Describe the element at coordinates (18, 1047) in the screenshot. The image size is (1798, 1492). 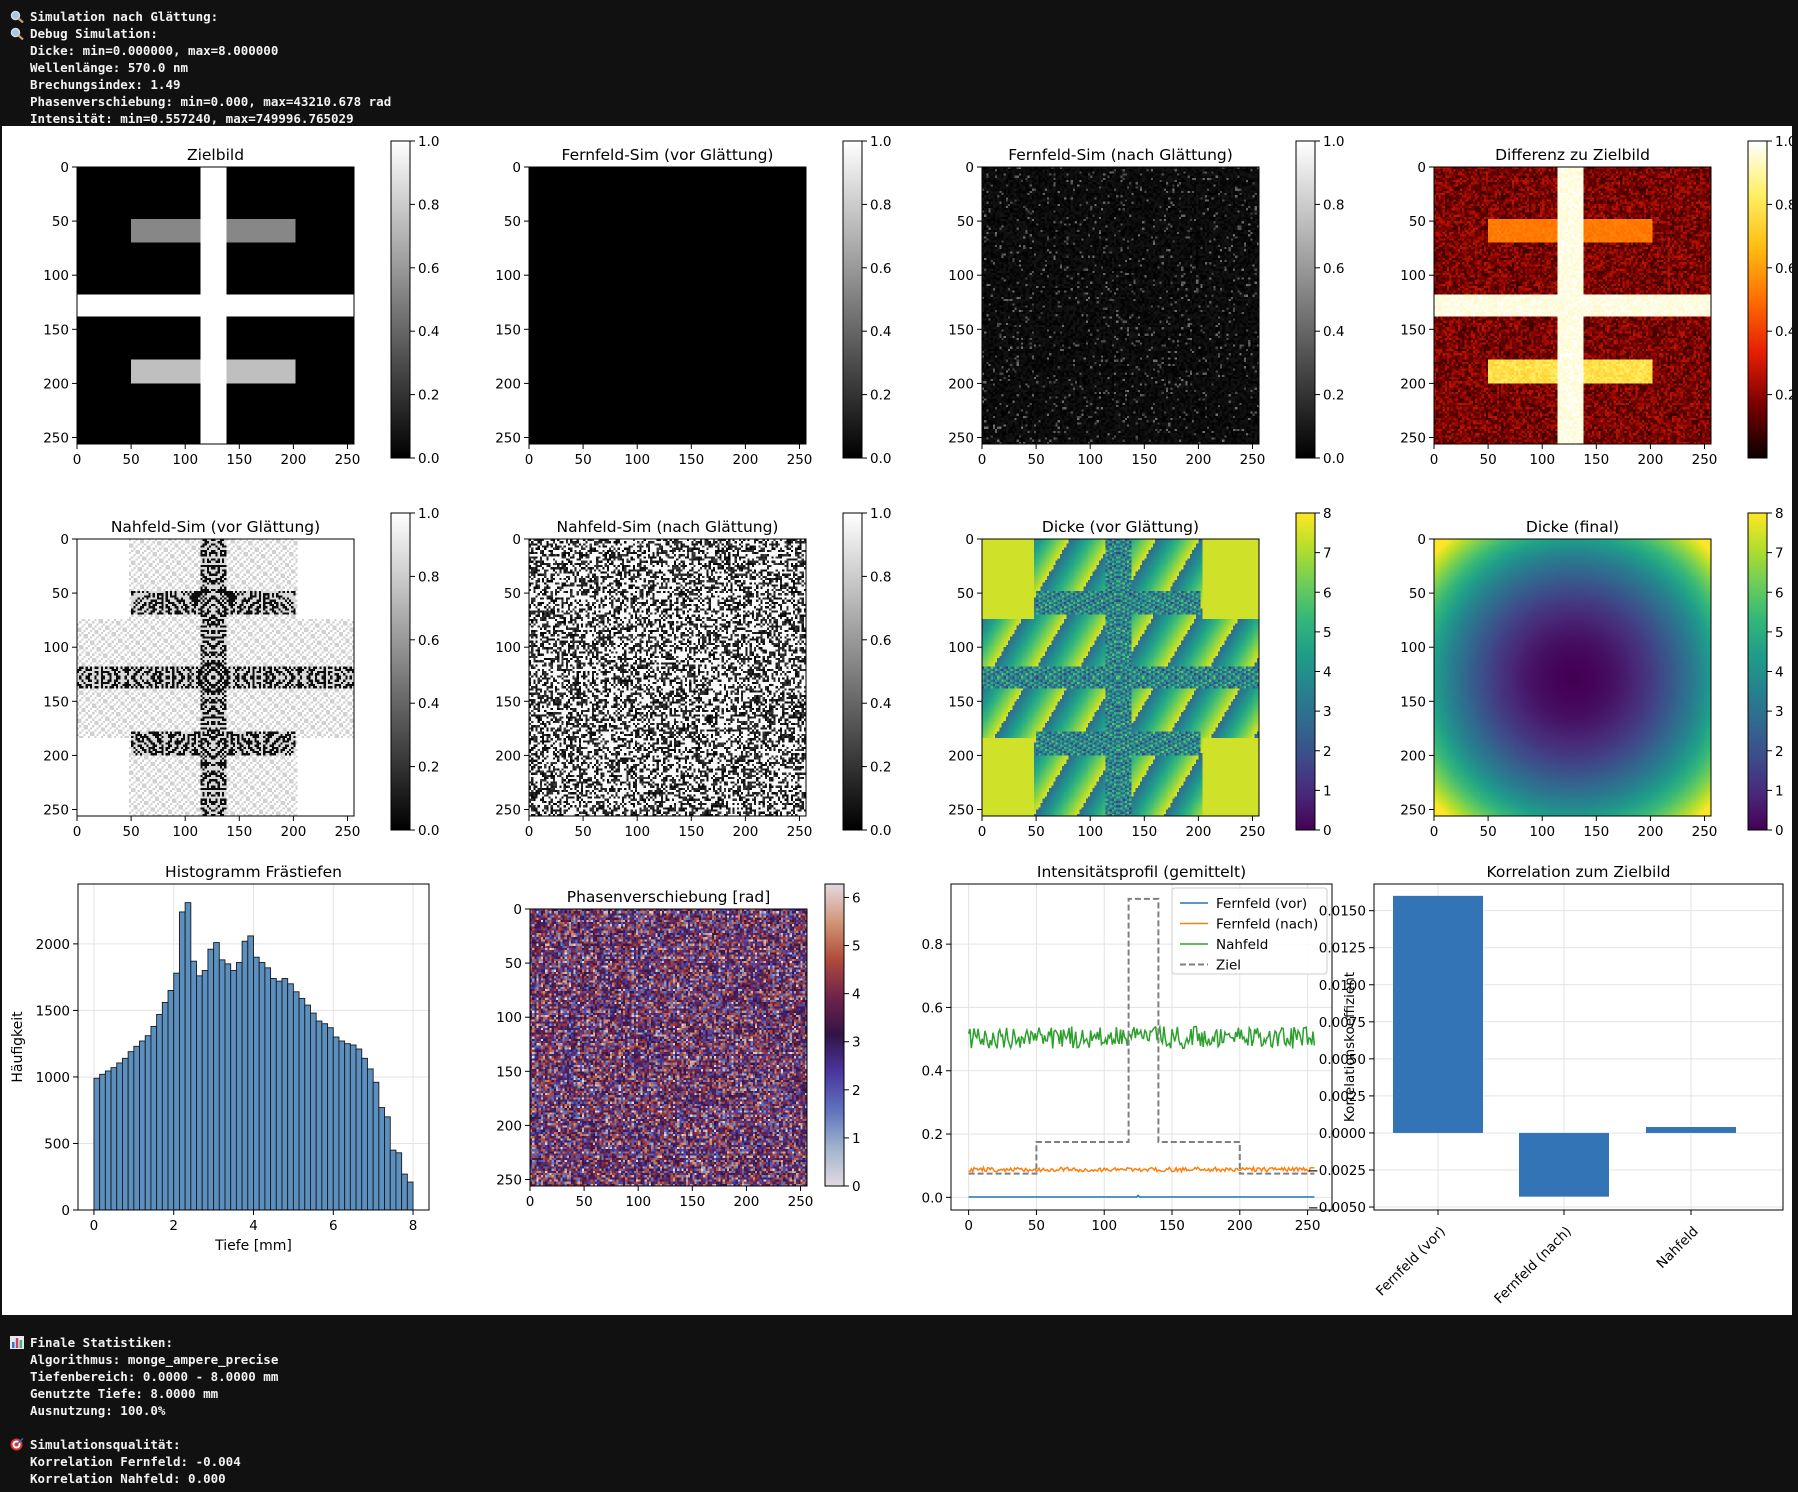
I see `y-axis-label: Häufigkeit` at that location.